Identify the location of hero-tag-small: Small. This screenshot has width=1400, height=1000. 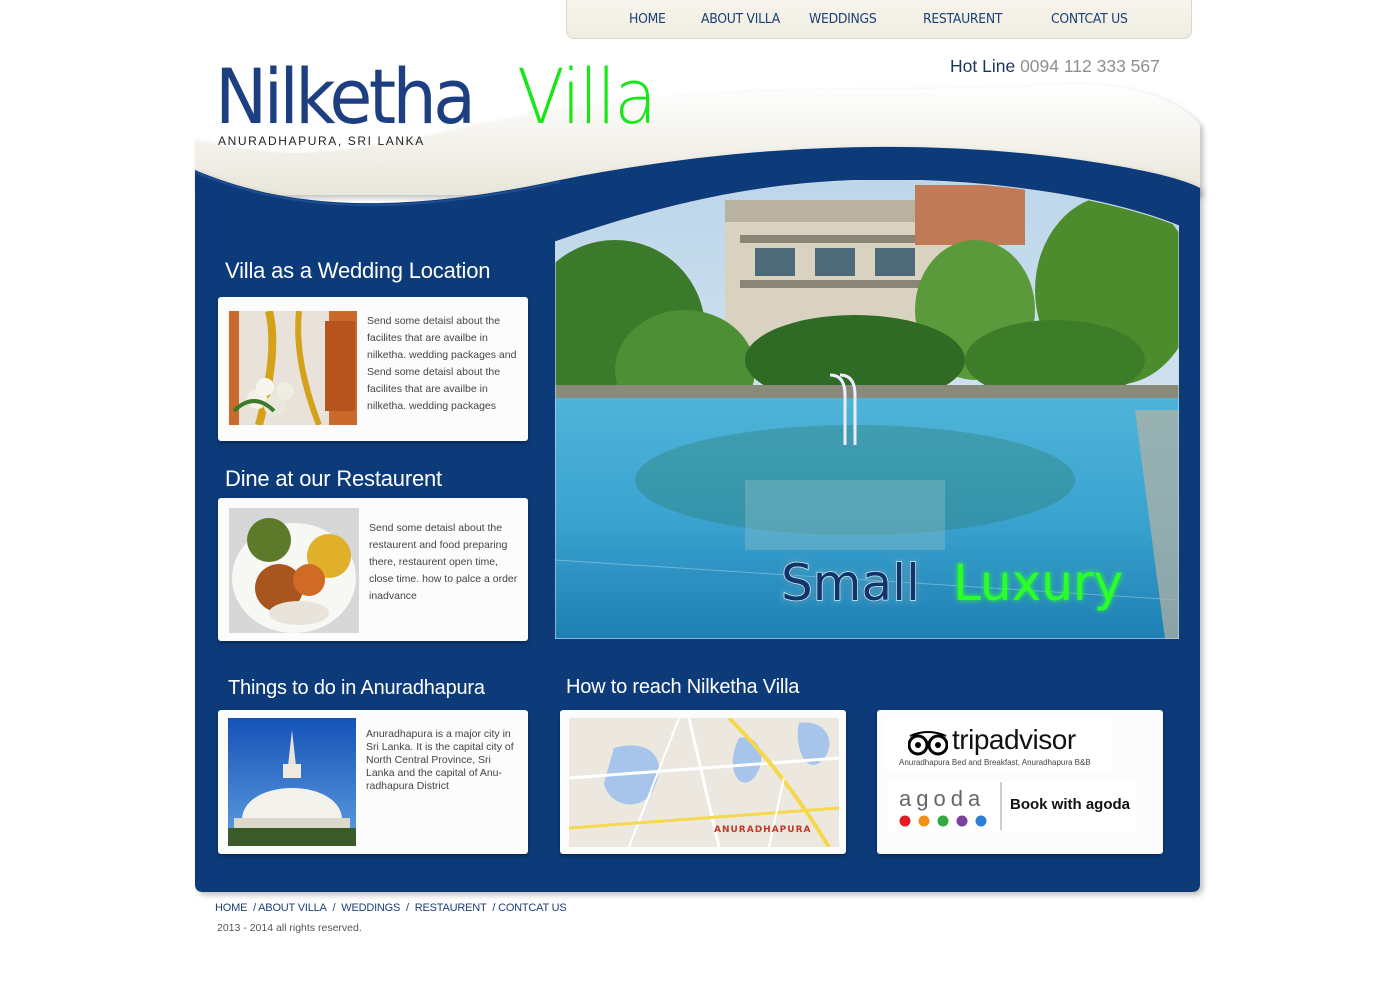
(850, 583).